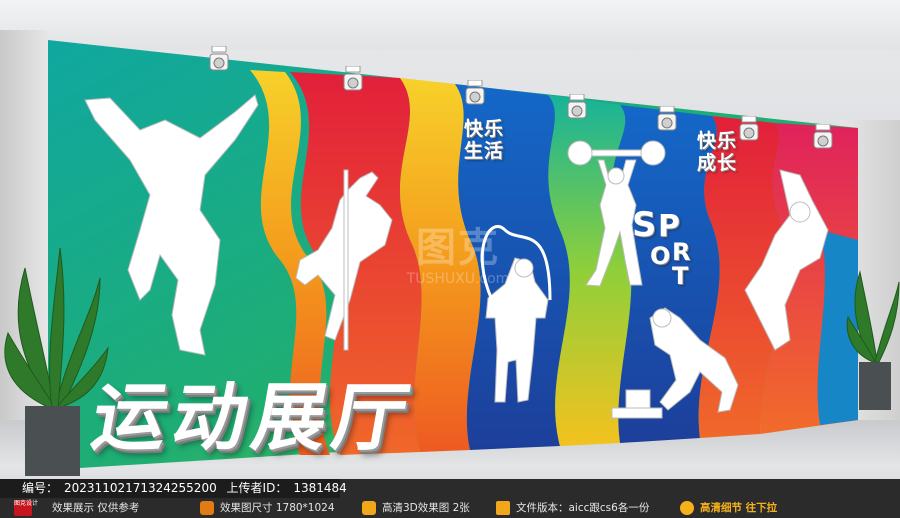  What do you see at coordinates (26, 508) in the screenshot?
I see `brand-logo: 图克设计` at bounding box center [26, 508].